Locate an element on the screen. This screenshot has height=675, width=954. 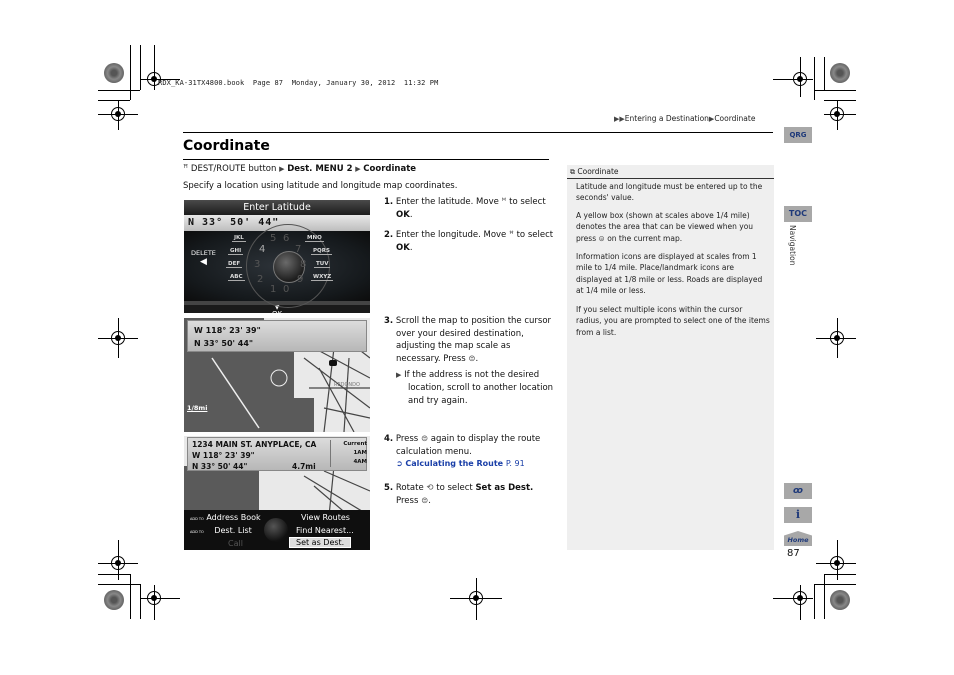
menu-address-book: ADD TO Address Book is located at coordinates (225, 517).